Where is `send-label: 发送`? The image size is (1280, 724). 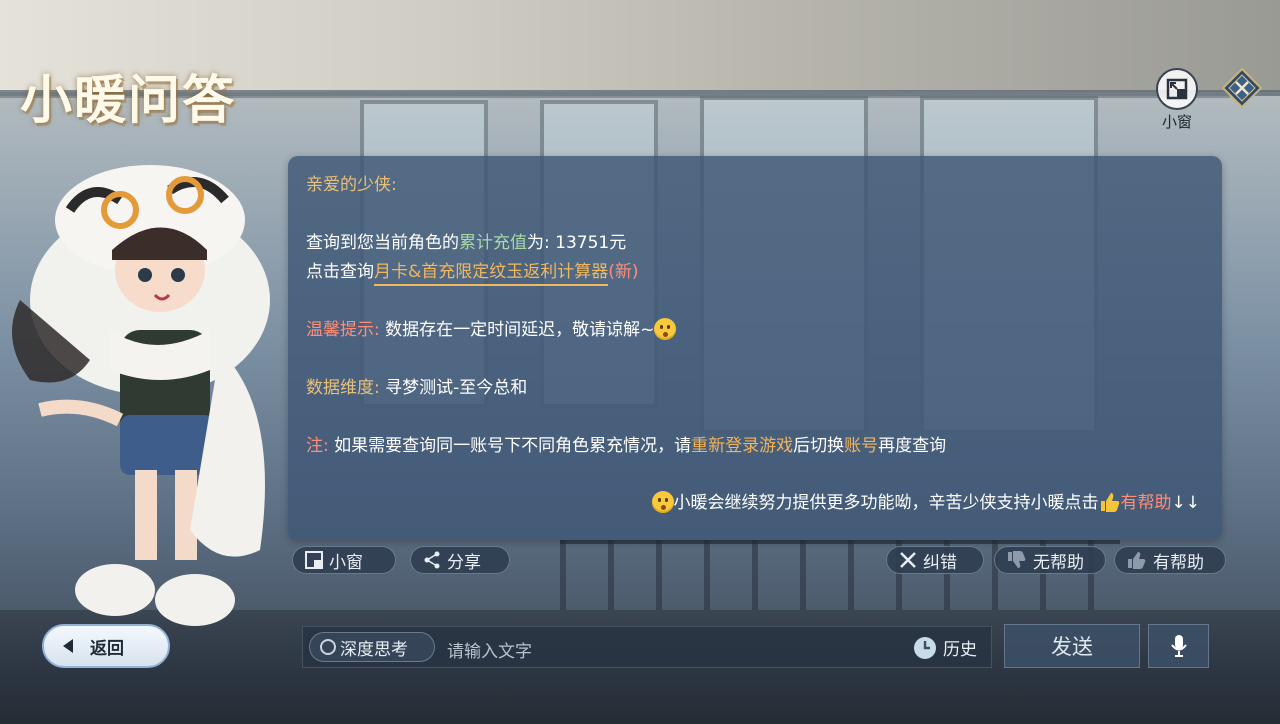
send-label: 发送 is located at coordinates (1072, 647).